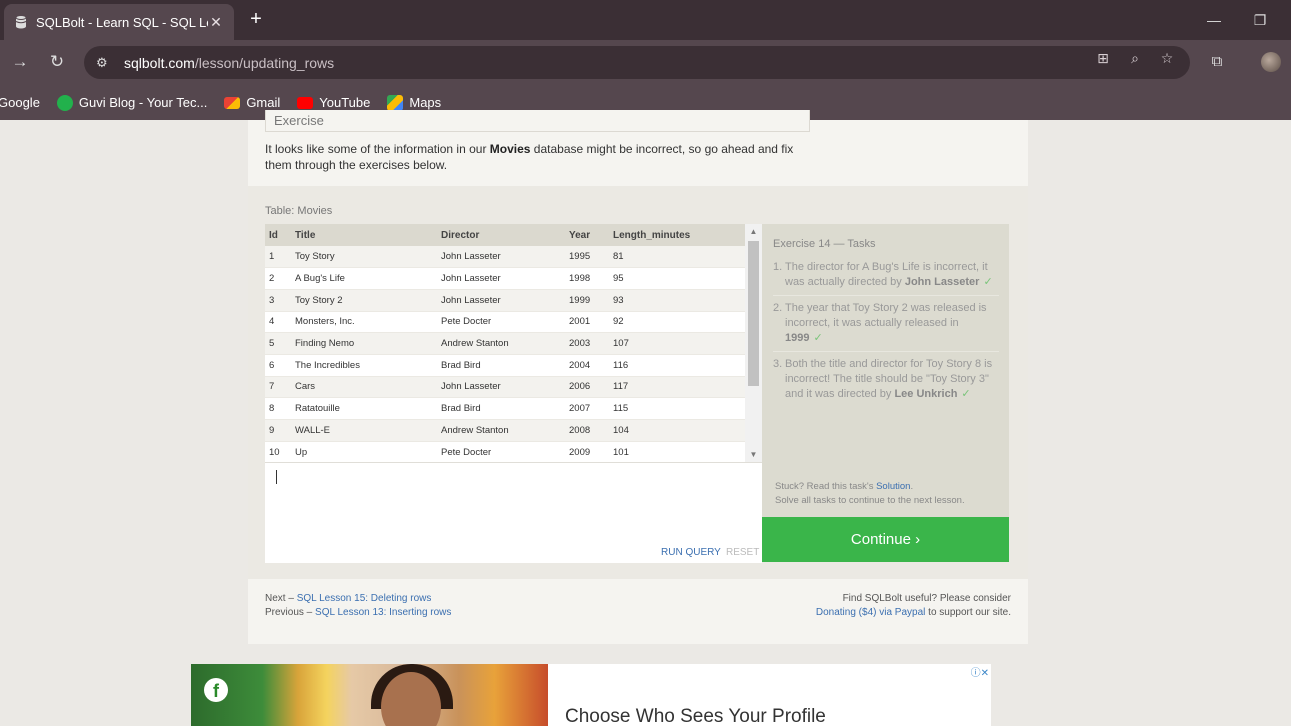 This screenshot has height=726, width=1291. Describe the element at coordinates (968, 612) in the screenshot. I see `support-text: to support our site.` at that location.